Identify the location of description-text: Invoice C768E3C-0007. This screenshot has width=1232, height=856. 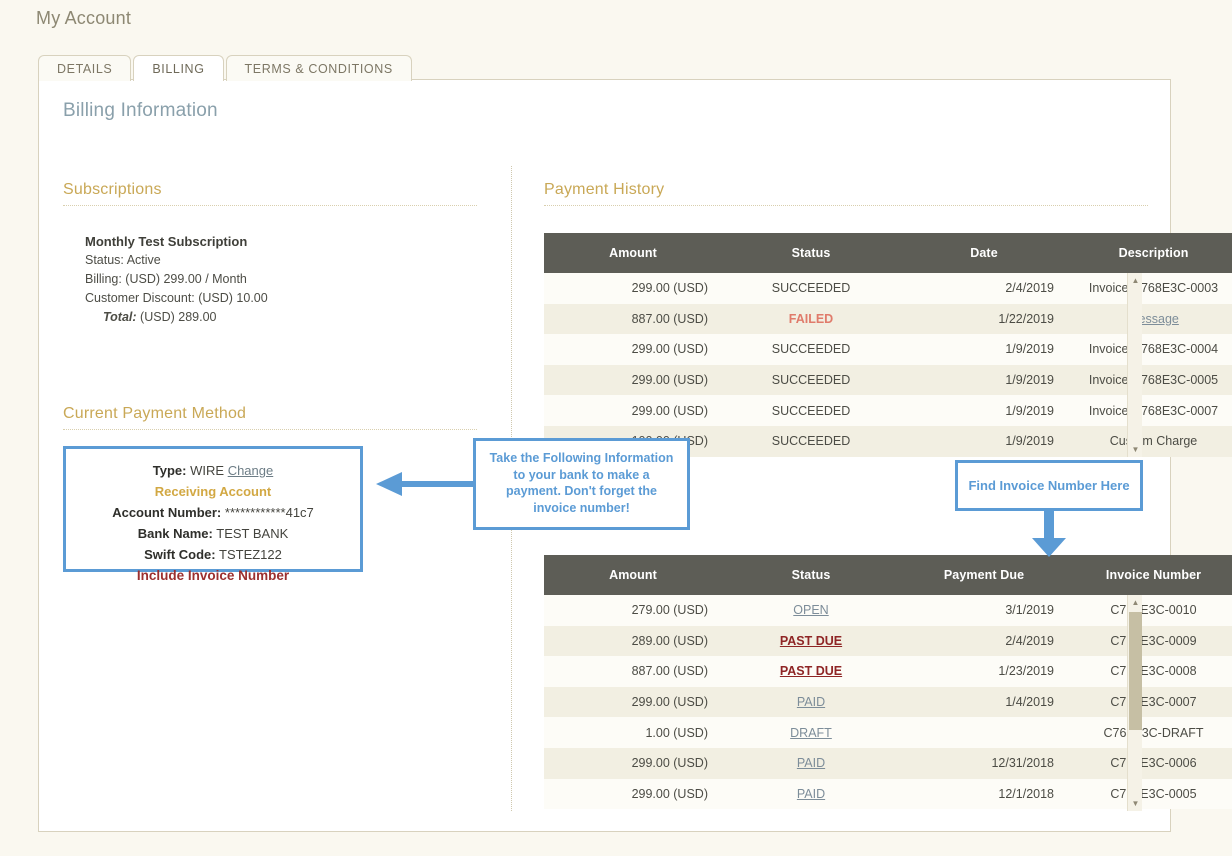
(1153, 410).